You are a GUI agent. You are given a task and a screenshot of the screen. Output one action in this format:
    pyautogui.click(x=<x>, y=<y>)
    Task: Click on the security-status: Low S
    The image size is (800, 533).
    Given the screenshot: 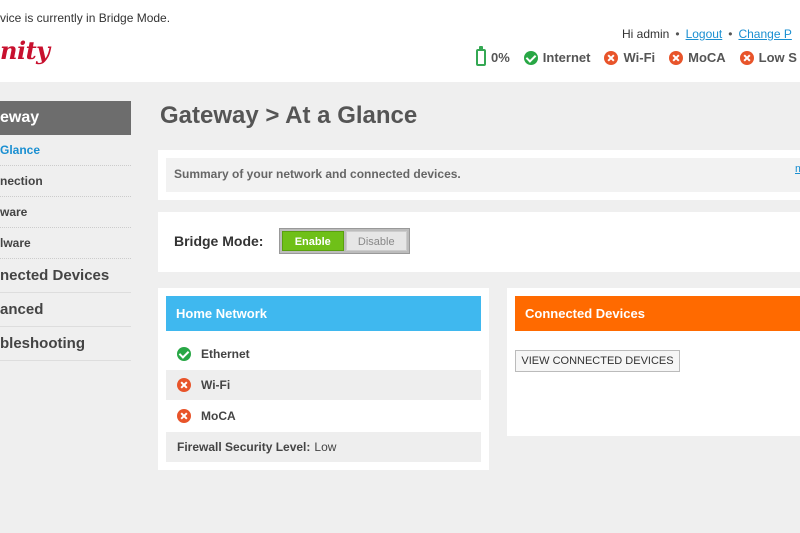 What is the action you would take?
    pyautogui.click(x=768, y=57)
    